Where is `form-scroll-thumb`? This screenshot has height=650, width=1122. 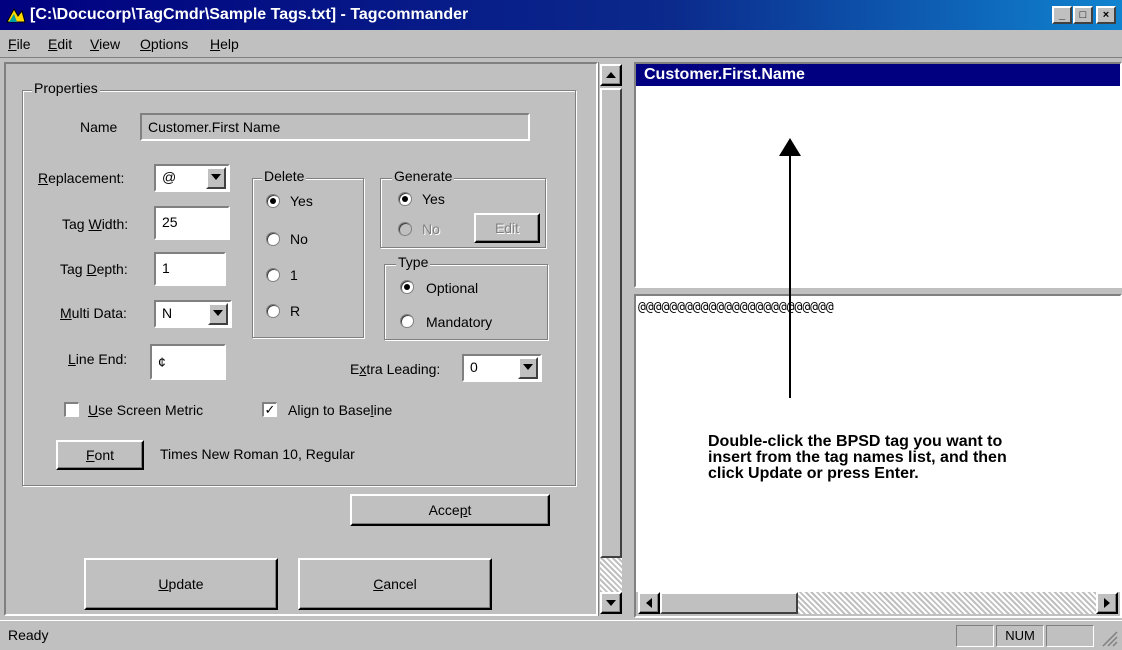
form-scroll-thumb is located at coordinates (611, 323).